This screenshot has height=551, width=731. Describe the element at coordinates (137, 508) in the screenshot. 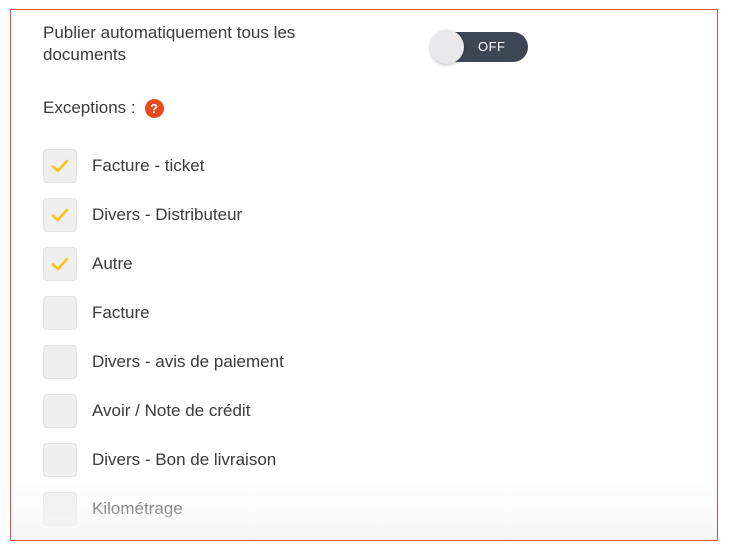

I see `document-type-label: Kilométrage` at that location.